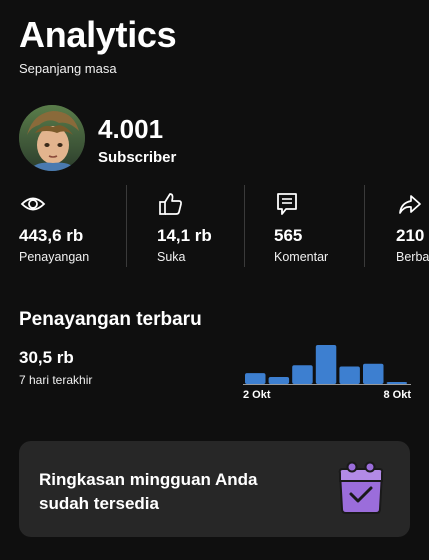 The height and width of the screenshot is (560, 429). Describe the element at coordinates (137, 157) in the screenshot. I see `subscriber-label: Subscriber` at that location.